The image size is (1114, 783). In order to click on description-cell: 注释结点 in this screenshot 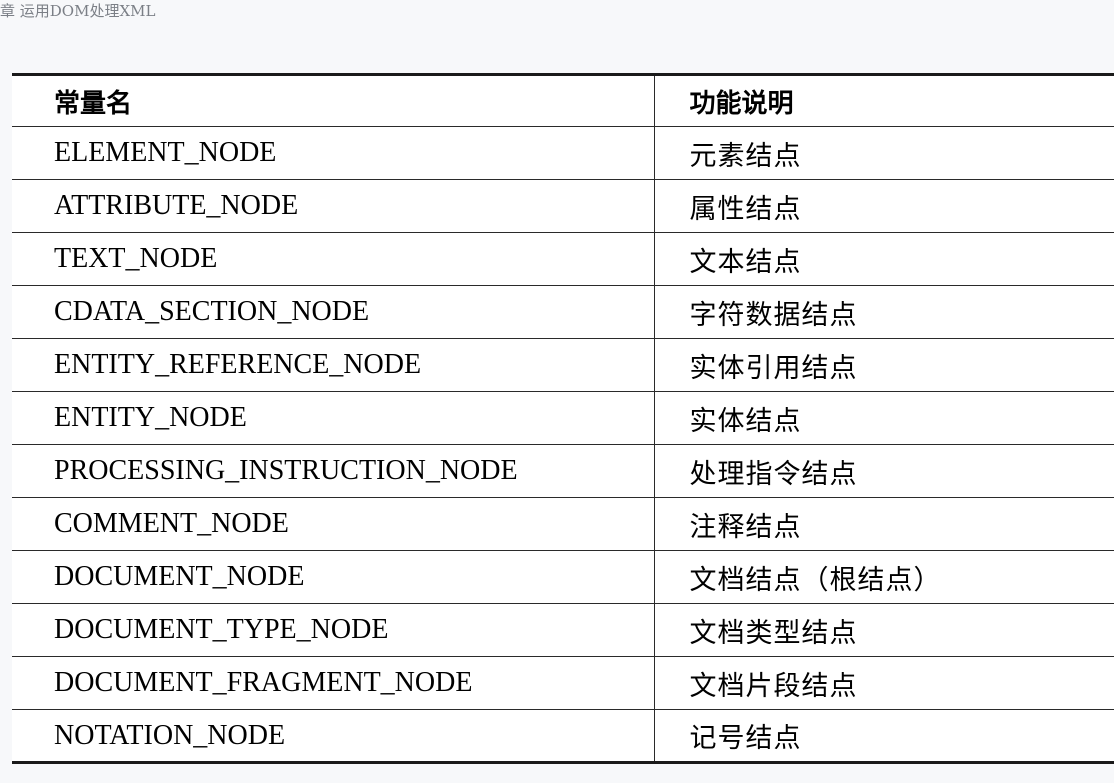, I will do `click(883, 524)`.